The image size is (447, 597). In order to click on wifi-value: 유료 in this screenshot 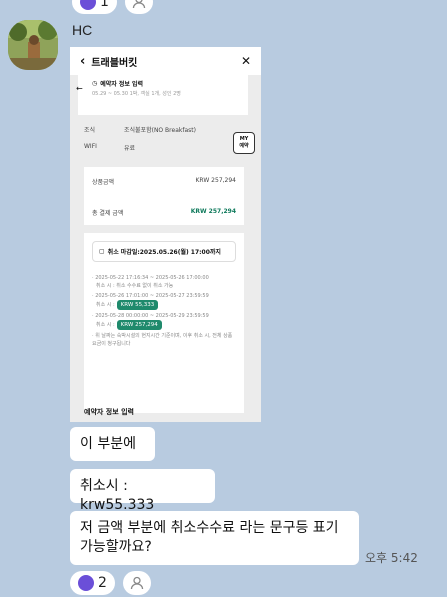, I will do `click(130, 148)`.